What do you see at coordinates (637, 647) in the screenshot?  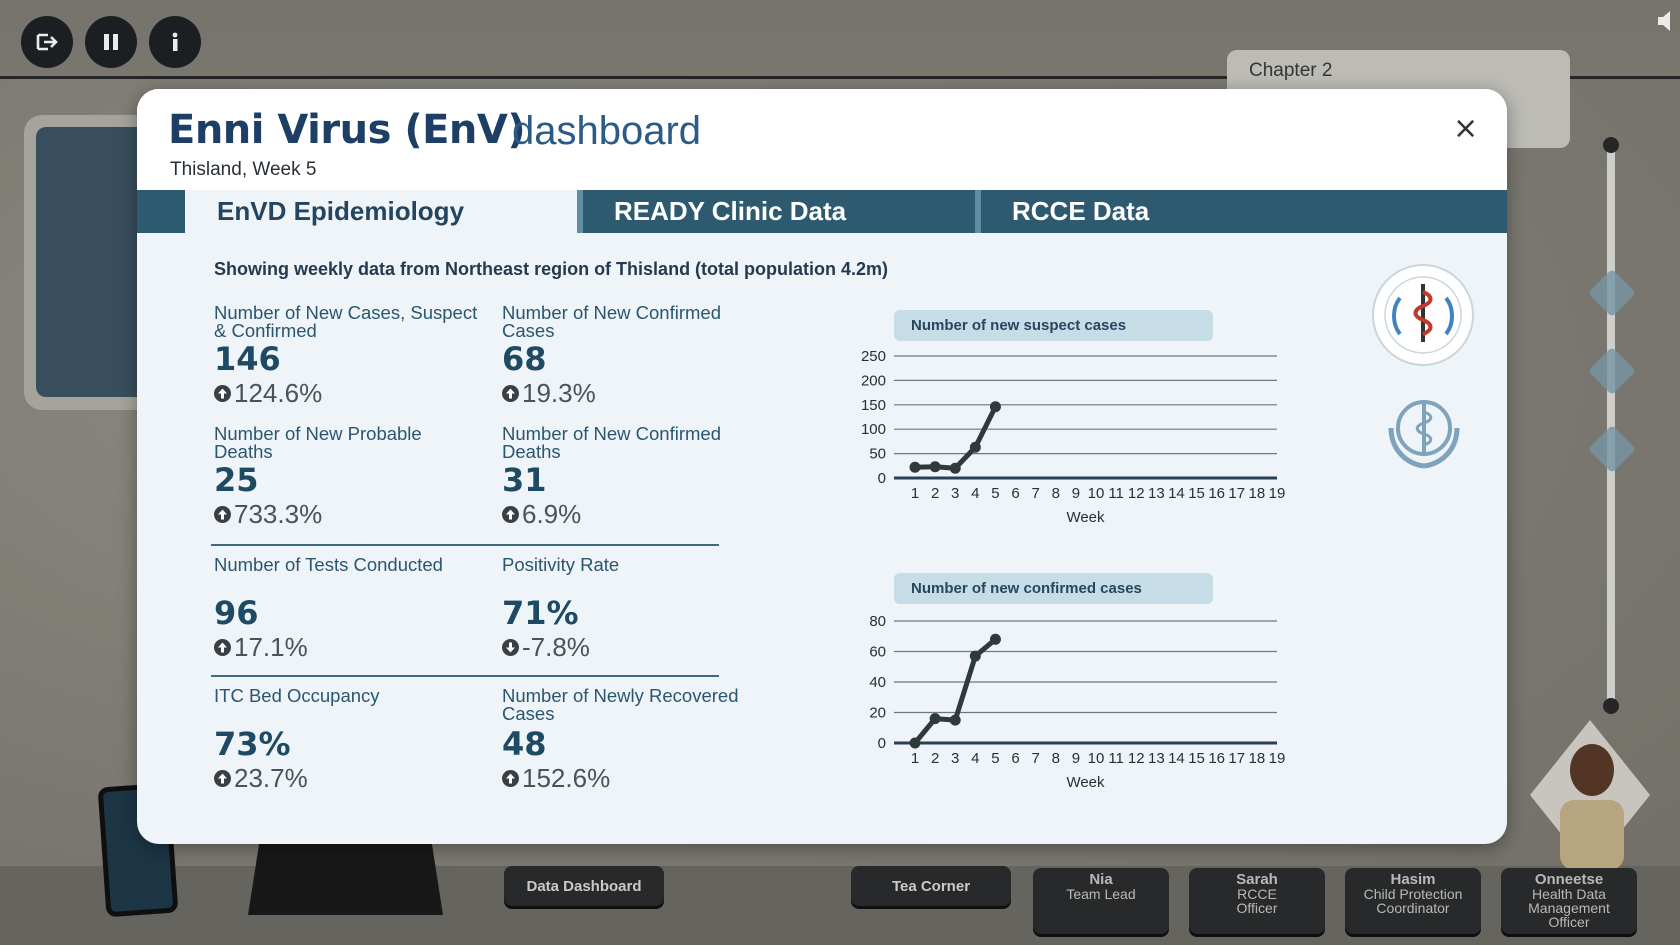 I see `stat-change: -7.8%` at bounding box center [637, 647].